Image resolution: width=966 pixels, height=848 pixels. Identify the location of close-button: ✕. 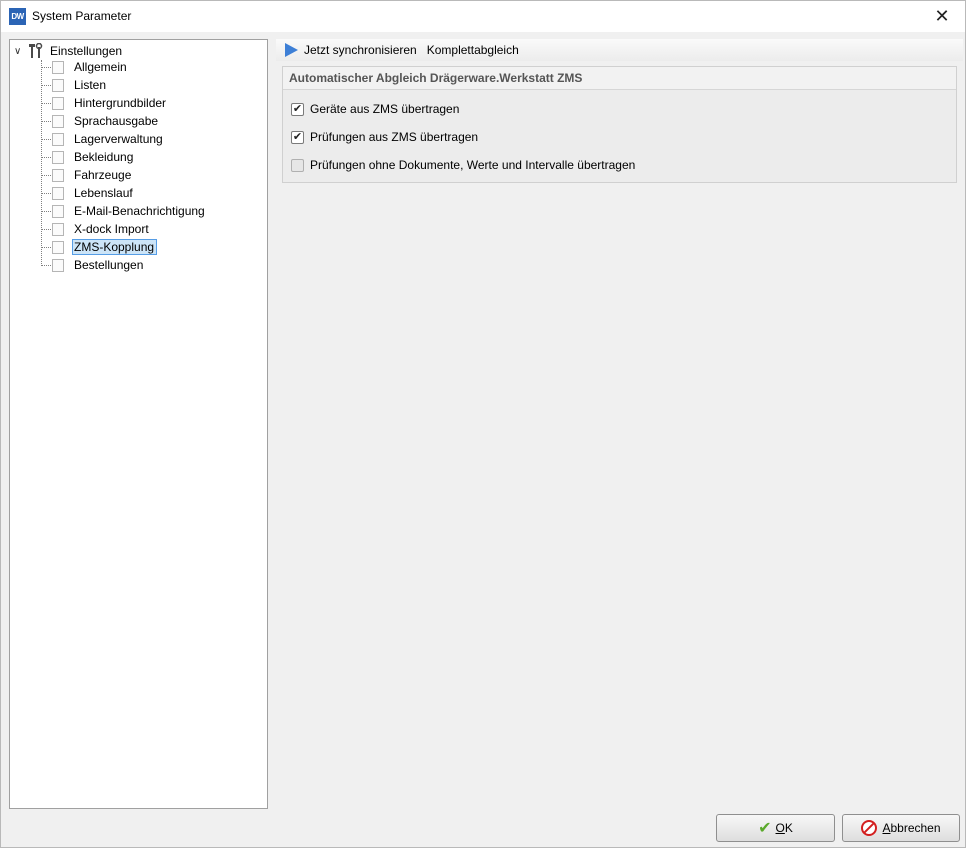
(942, 16).